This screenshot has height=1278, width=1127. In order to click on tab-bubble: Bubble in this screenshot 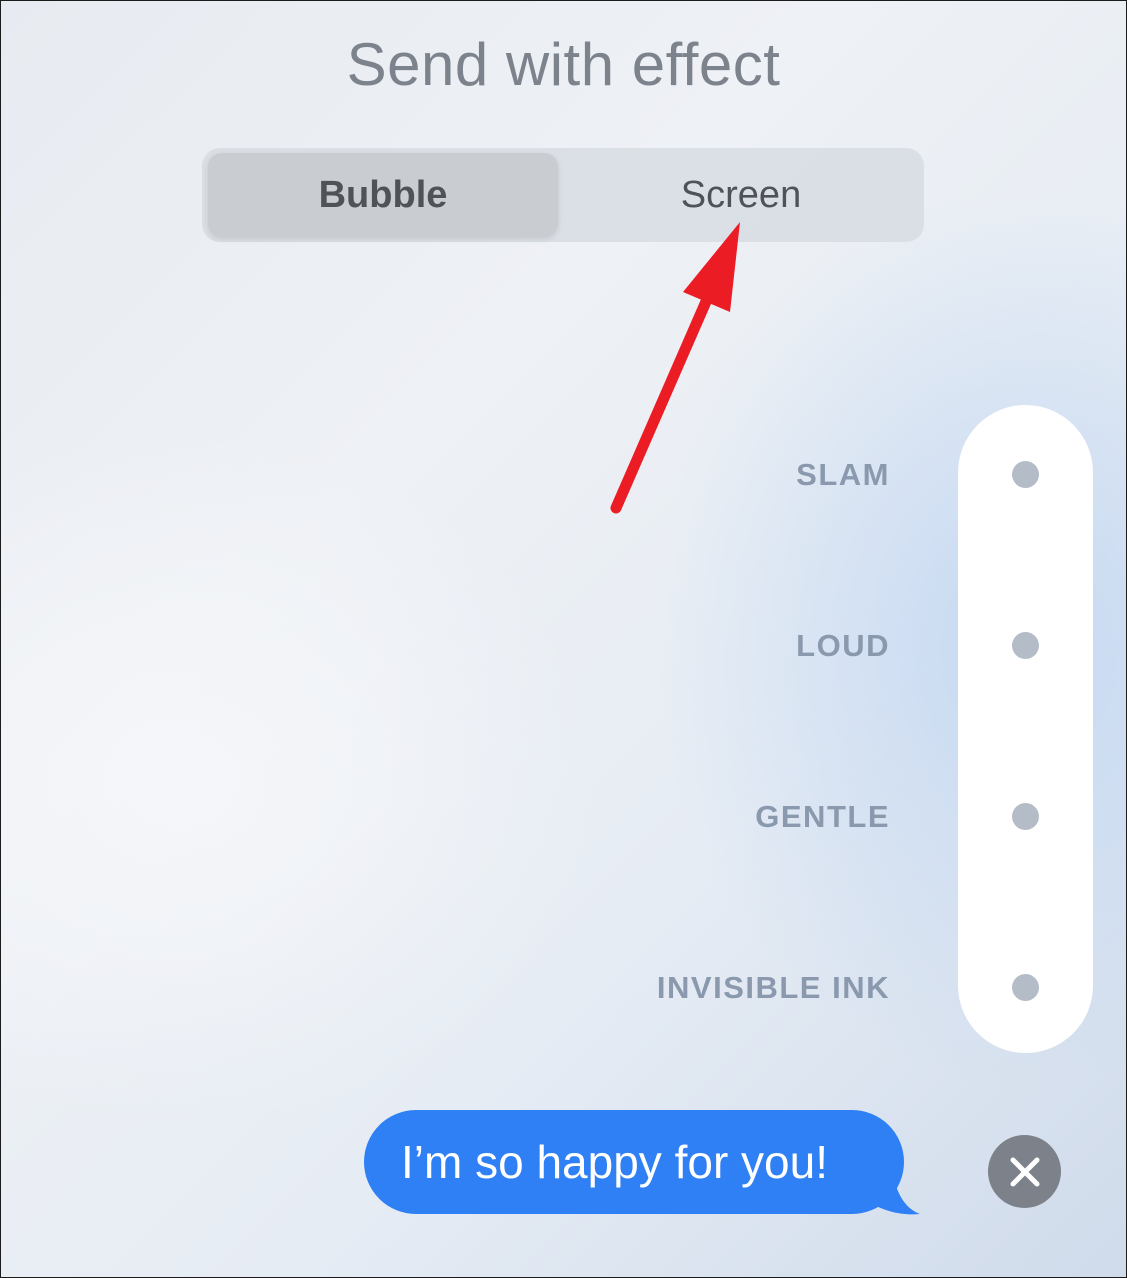, I will do `click(383, 195)`.